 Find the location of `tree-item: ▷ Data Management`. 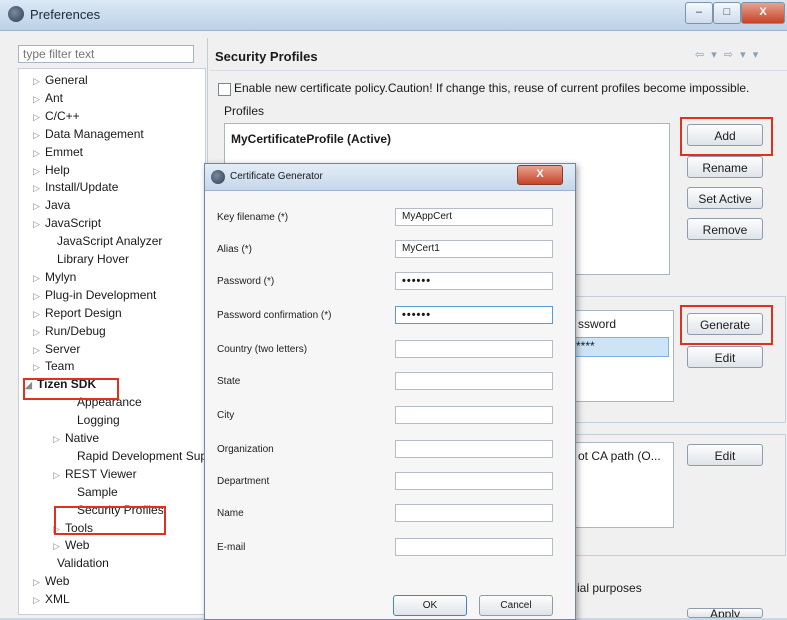

tree-item: ▷ Data Management is located at coordinates (88, 134).